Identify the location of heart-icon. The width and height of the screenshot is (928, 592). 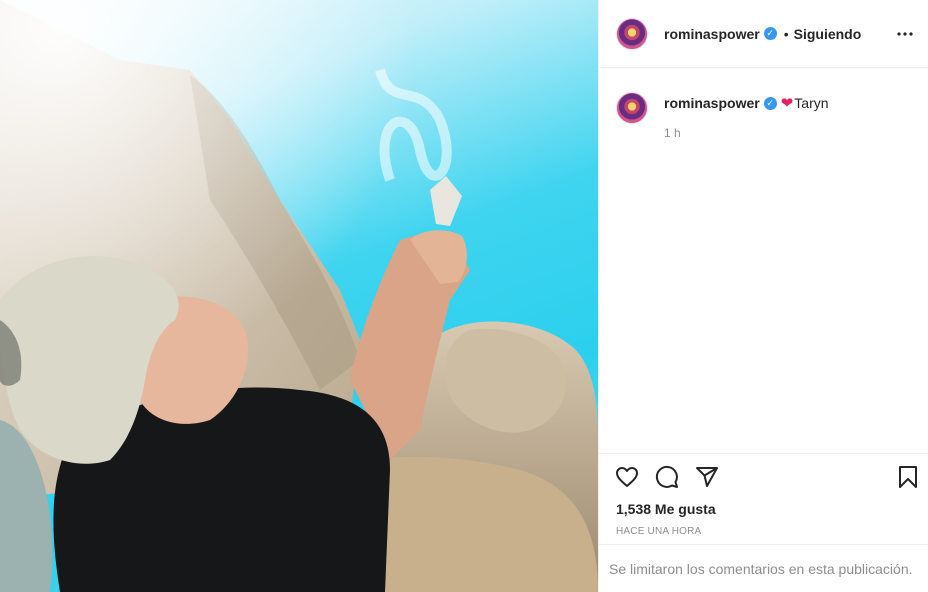
(627, 477).